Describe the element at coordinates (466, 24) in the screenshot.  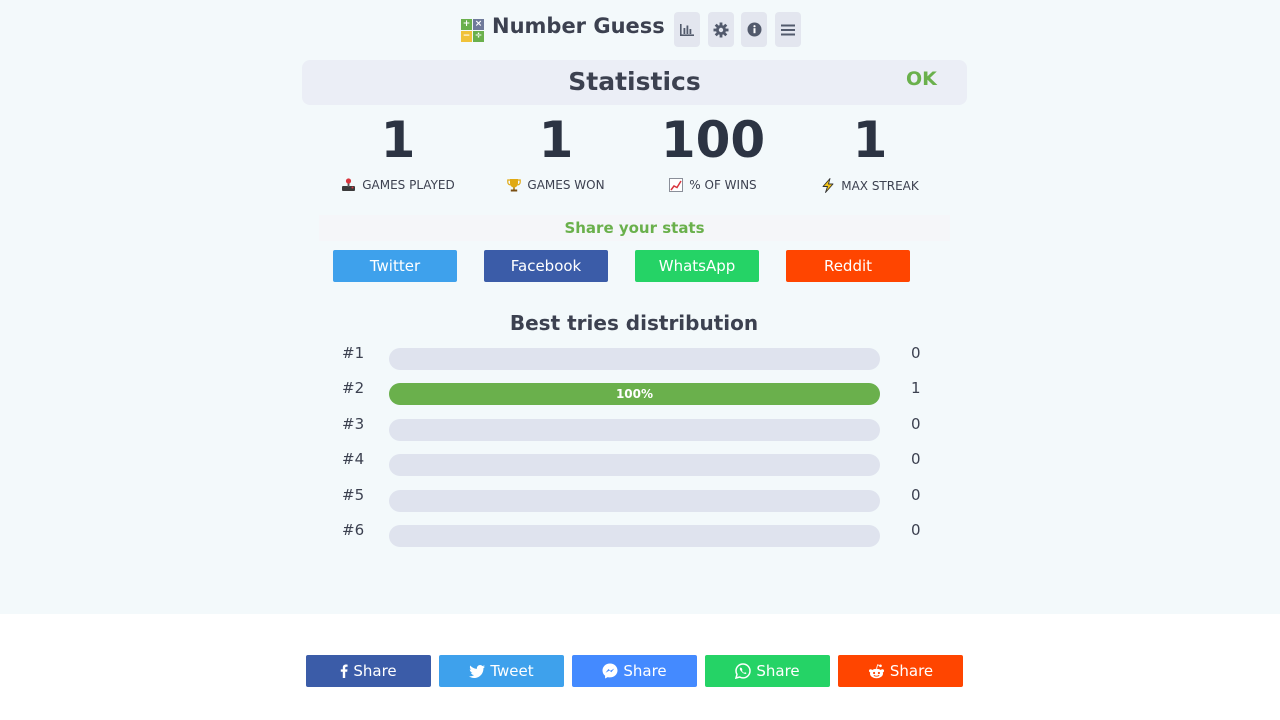
I see `logo-plus: +` at that location.